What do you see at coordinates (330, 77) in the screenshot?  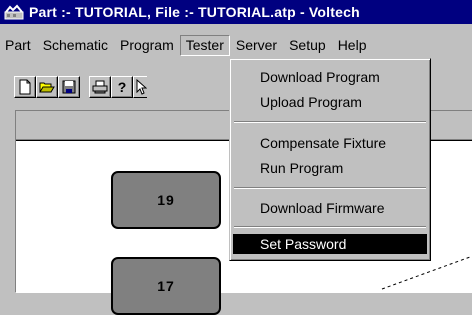 I see `menu-item-download-program: Download Program` at bounding box center [330, 77].